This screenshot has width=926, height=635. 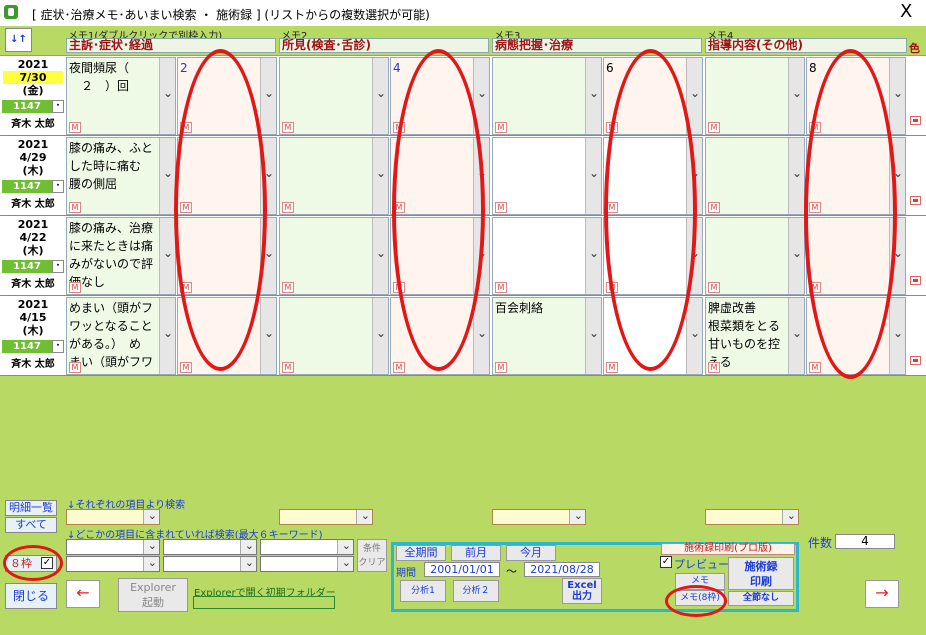 What do you see at coordinates (121, 96) in the screenshot?
I see `memo-cell: 夜間頻尿（ ２ ）回 M` at bounding box center [121, 96].